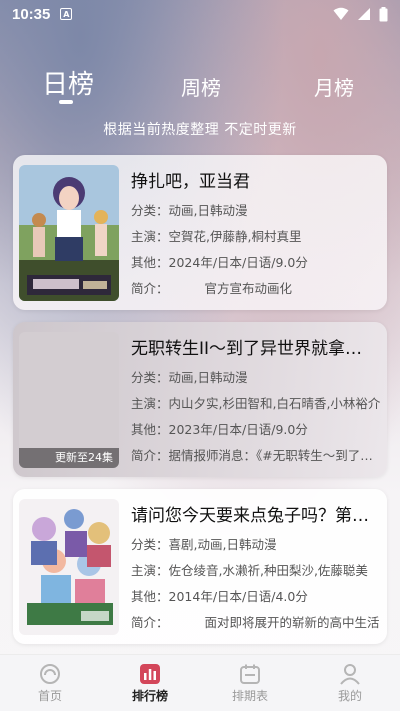  I want to click on other-value: 2024年/日本/日语/9.0分, so click(238, 262).